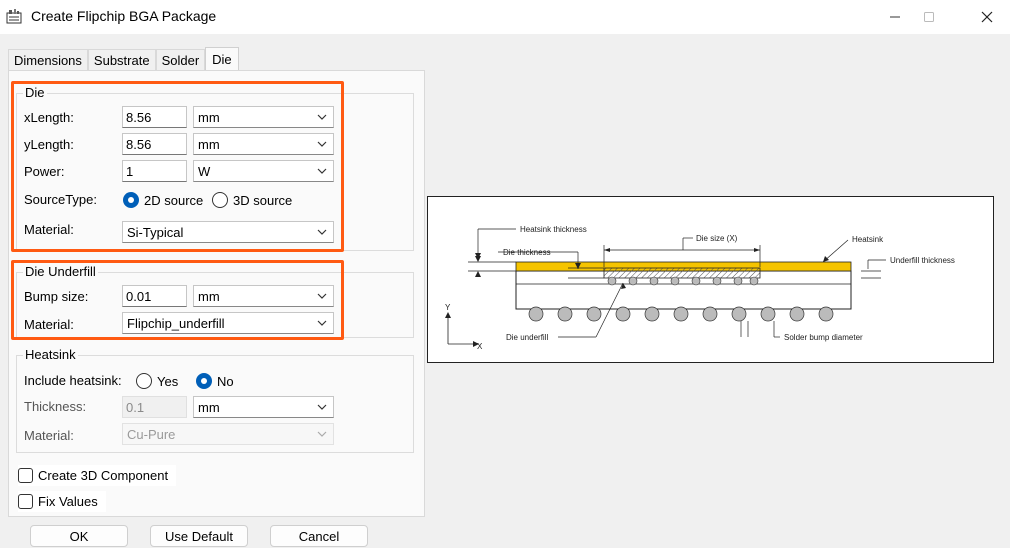 This screenshot has width=1010, height=548. I want to click on create-3d-component-label: Create 3D Component, so click(103, 475).